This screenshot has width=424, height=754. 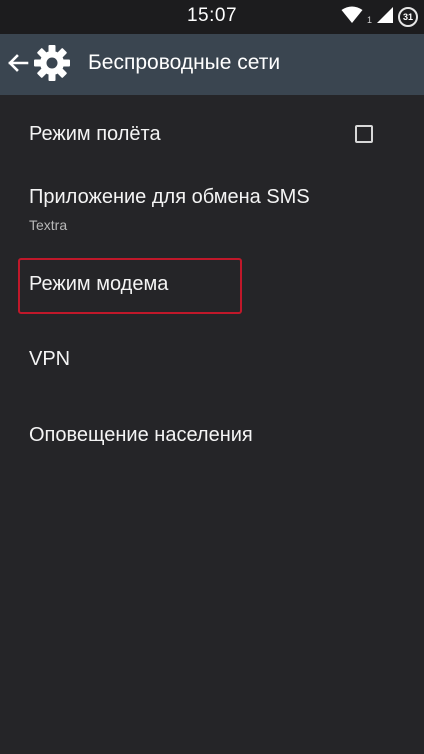 I want to click on wifi-icon, so click(x=352, y=17).